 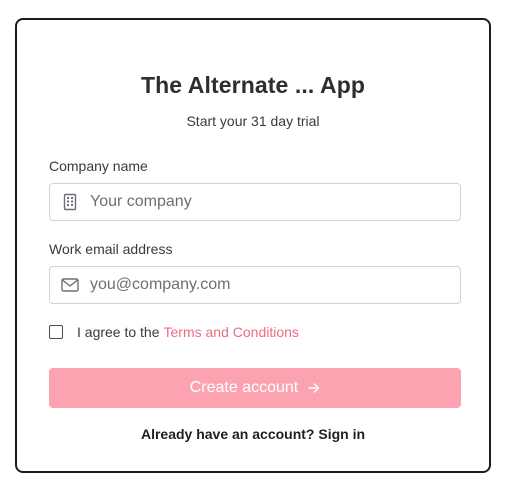 I want to click on create-account-button: Create account, so click(x=255, y=388).